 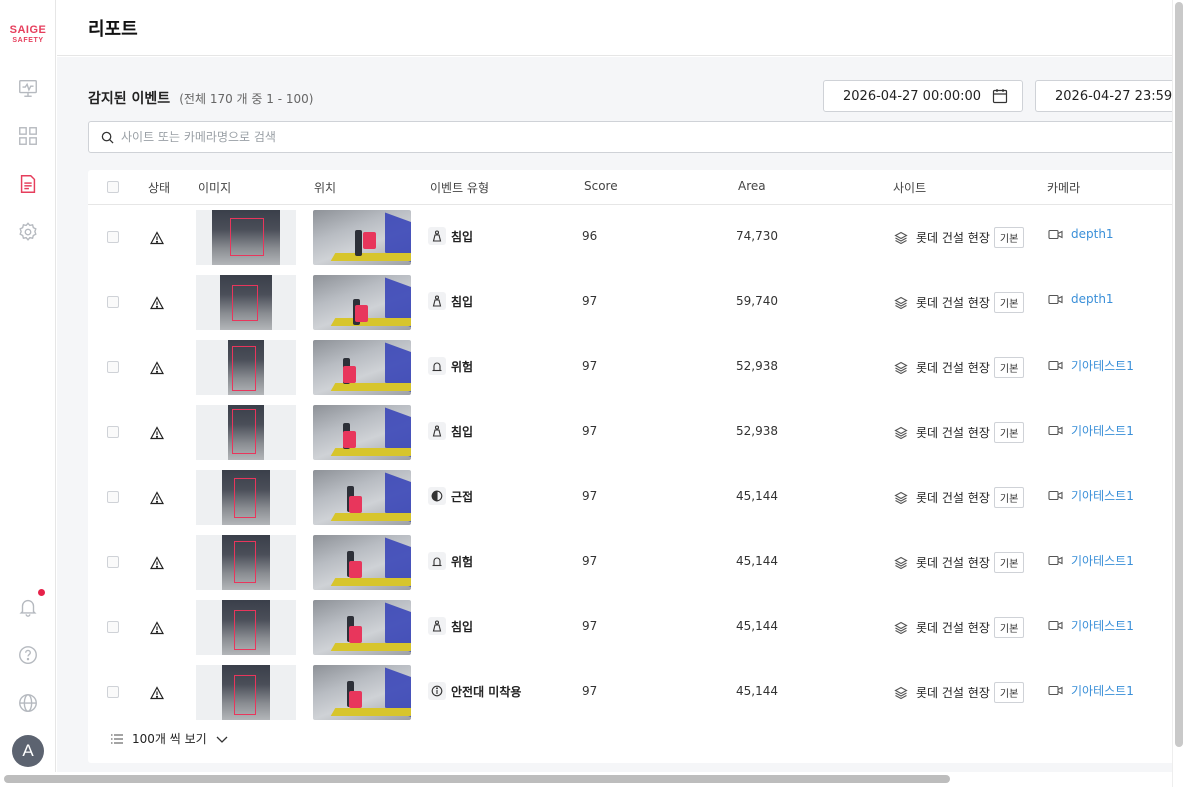 I want to click on vertical-scroll-thumb, so click(x=1179, y=374).